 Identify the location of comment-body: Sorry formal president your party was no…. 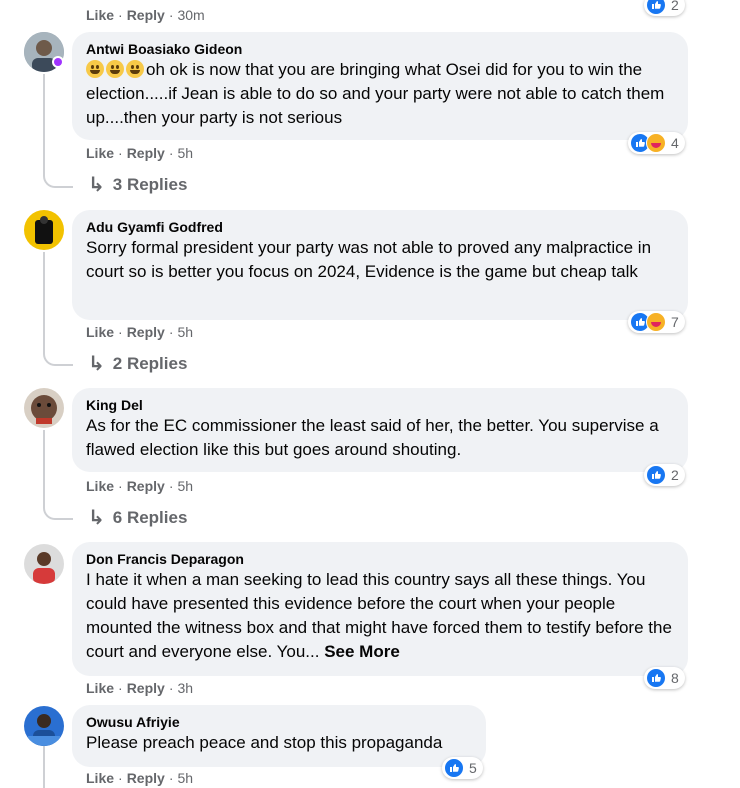
(369, 259).